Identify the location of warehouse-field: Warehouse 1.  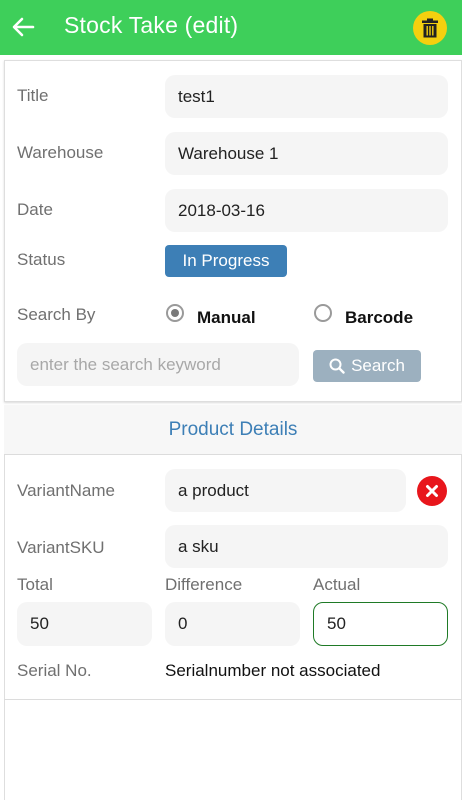
(306, 153).